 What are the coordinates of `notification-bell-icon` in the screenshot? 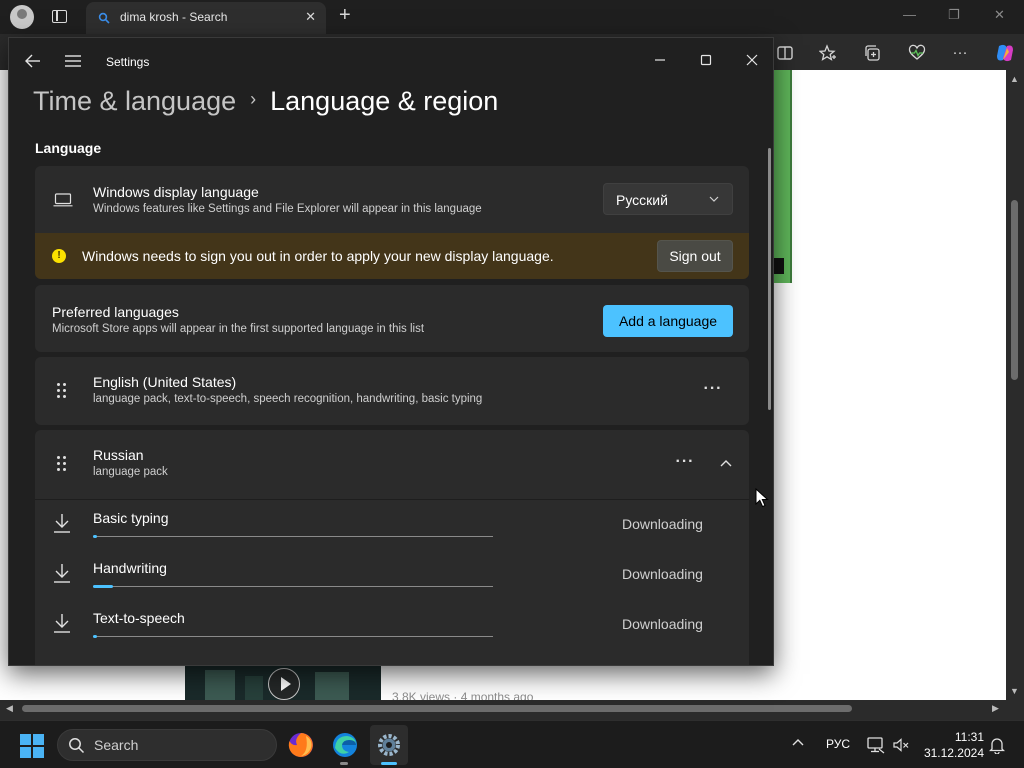 It's located at (997, 745).